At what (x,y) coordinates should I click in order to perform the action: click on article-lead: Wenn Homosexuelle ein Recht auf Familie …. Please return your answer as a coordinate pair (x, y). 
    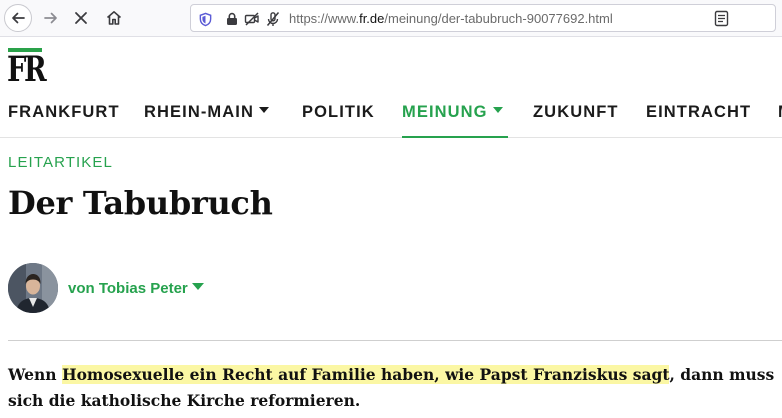
    Looking at the image, I should click on (395, 388).